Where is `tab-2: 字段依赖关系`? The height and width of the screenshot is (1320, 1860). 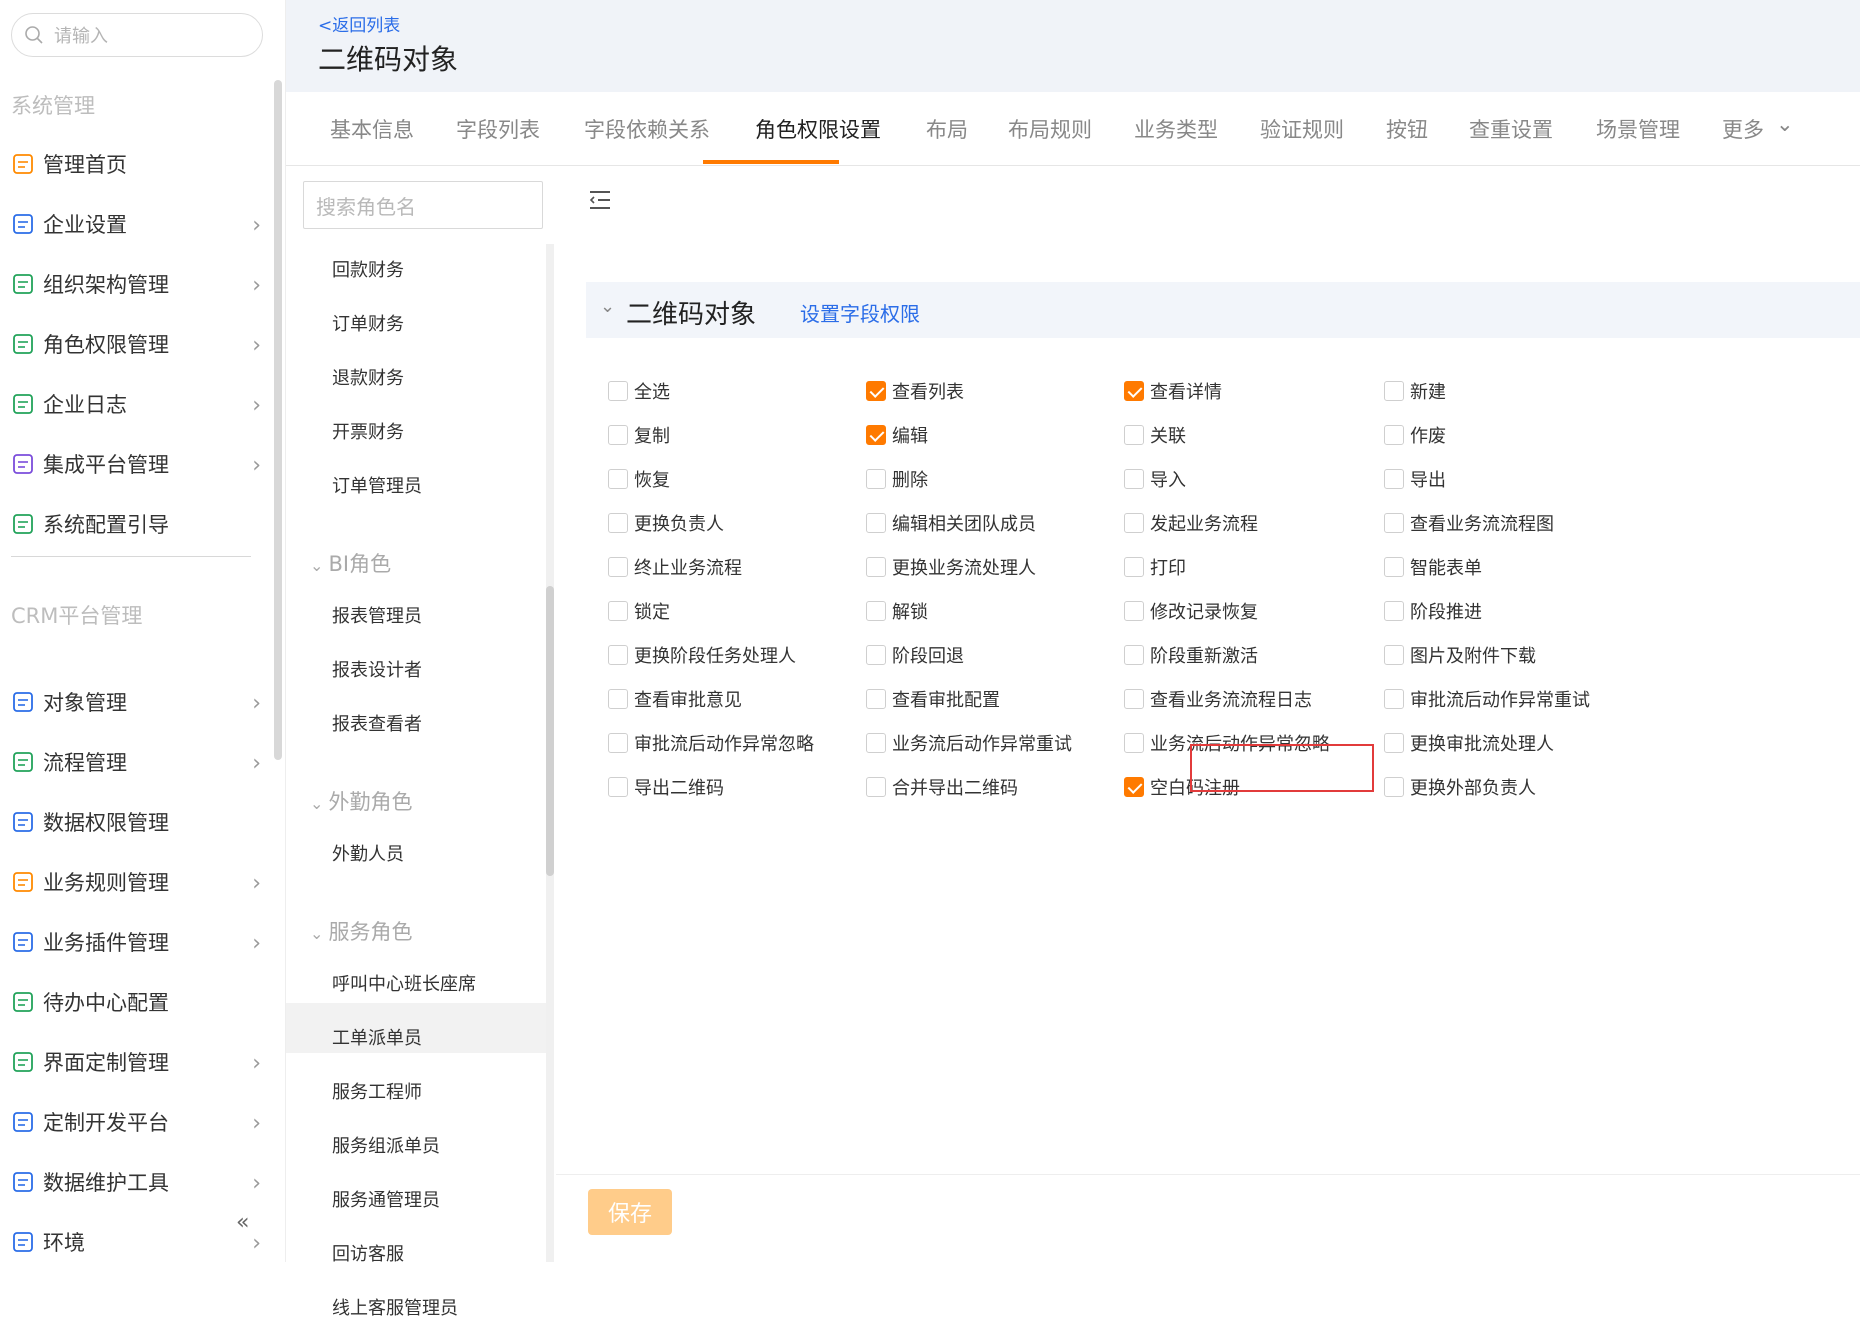
tab-2: 字段依赖关系 is located at coordinates (647, 129).